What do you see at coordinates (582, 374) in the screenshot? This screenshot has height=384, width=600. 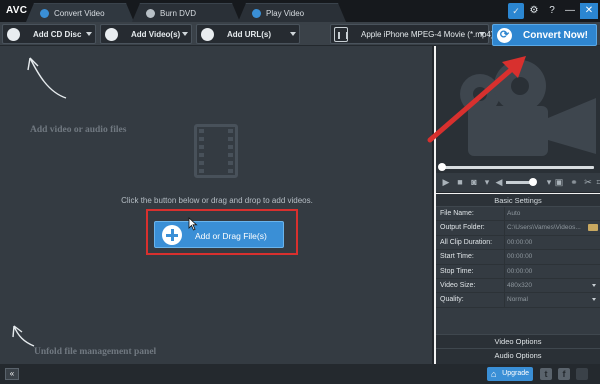 I see `more-icon` at bounding box center [582, 374].